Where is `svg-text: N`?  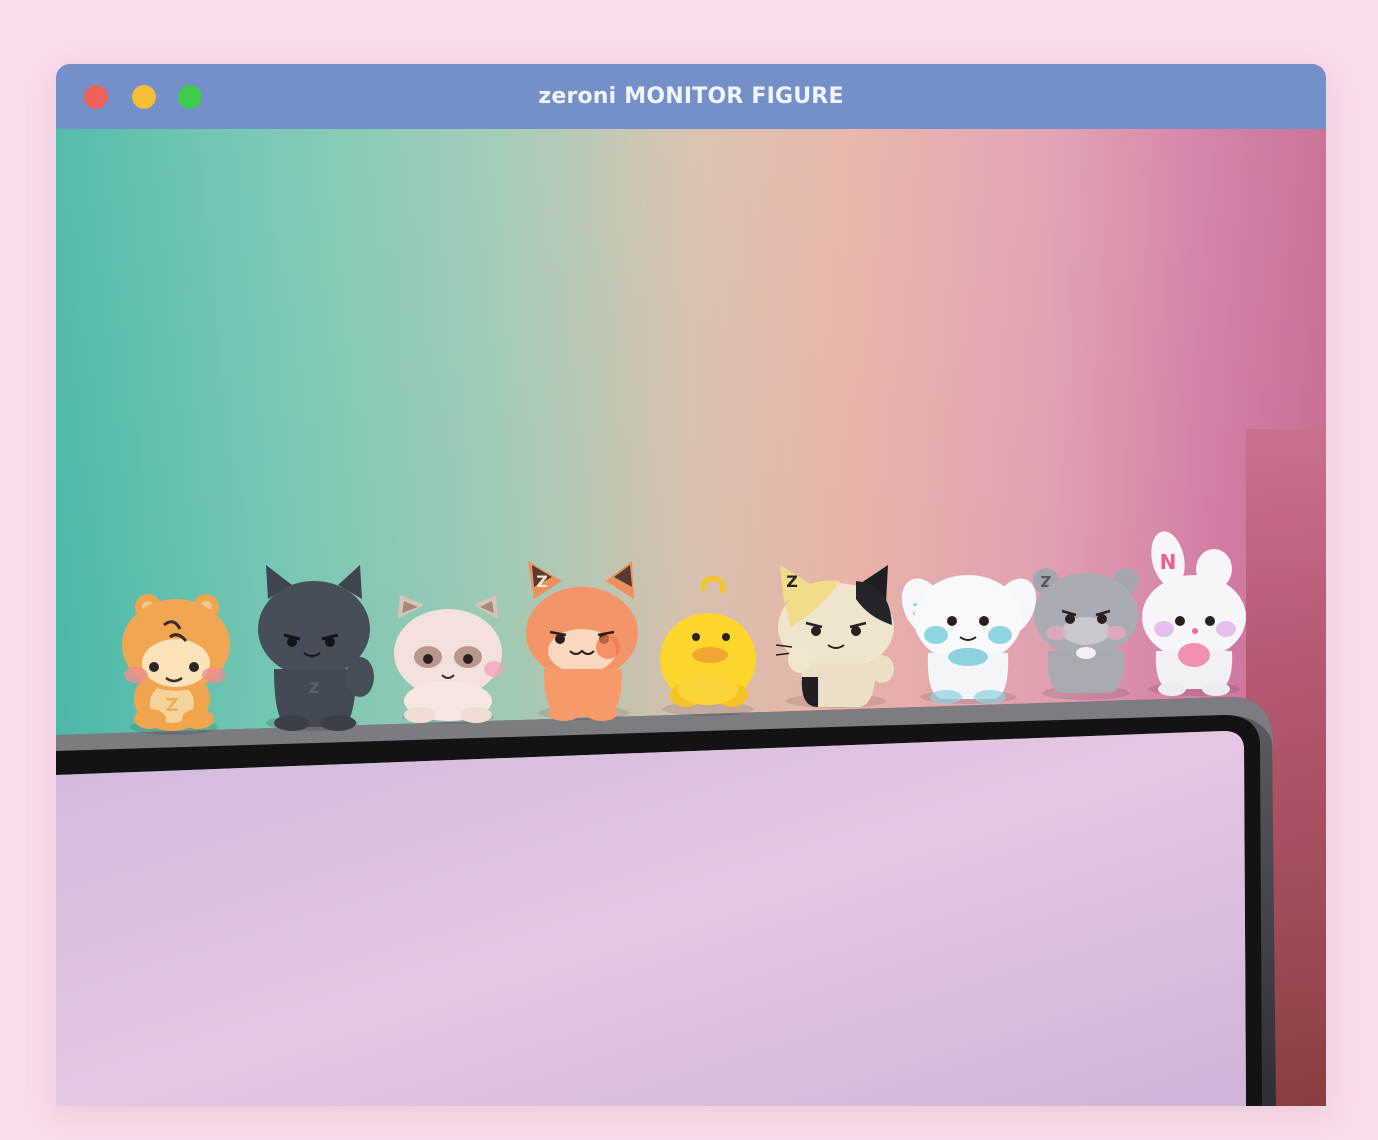 svg-text: N is located at coordinates (1168, 562).